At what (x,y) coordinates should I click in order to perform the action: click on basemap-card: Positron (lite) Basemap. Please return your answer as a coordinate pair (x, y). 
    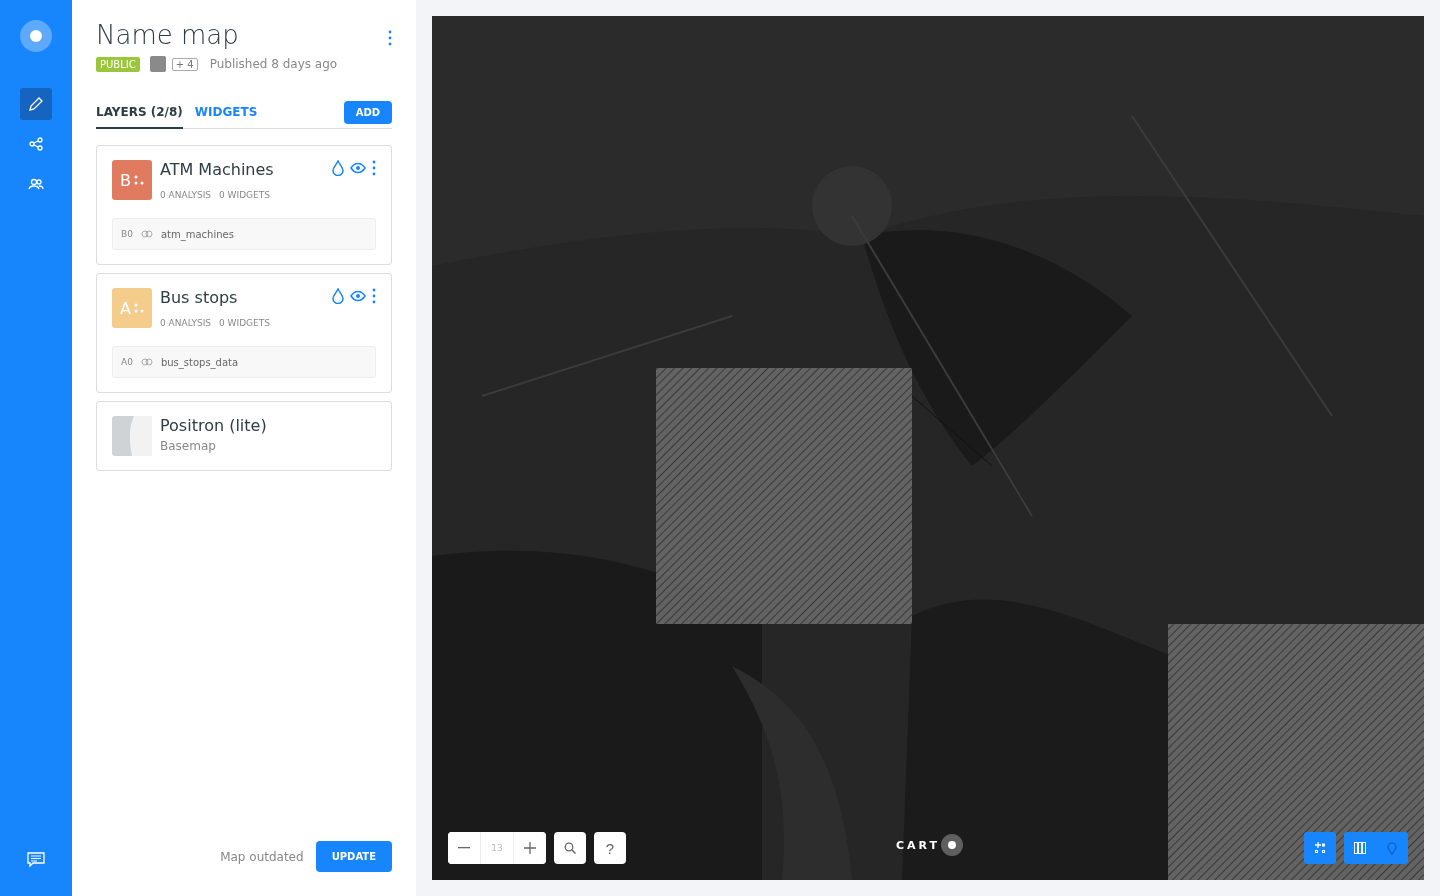
    Looking at the image, I should click on (244, 436).